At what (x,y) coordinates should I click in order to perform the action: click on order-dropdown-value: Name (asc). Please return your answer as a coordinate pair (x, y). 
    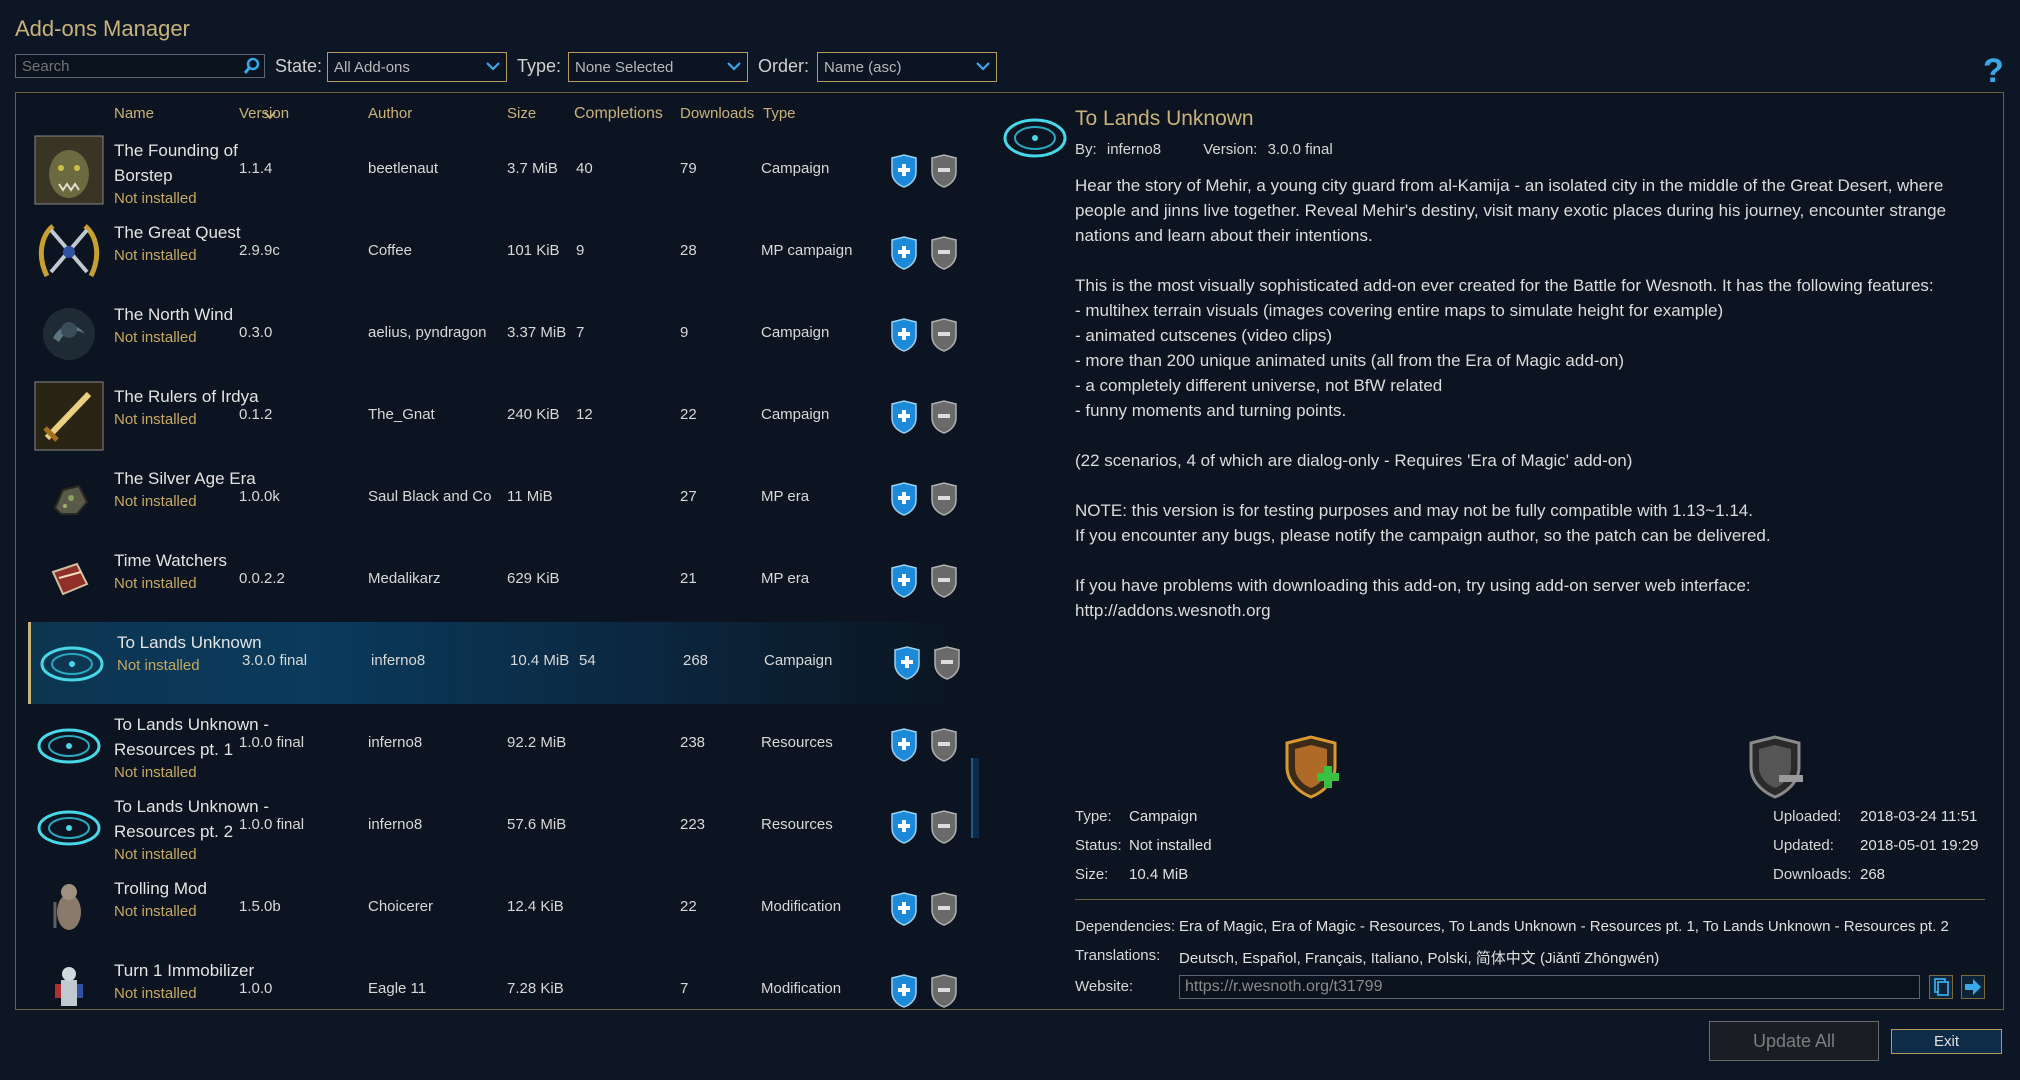
    Looking at the image, I should click on (863, 67).